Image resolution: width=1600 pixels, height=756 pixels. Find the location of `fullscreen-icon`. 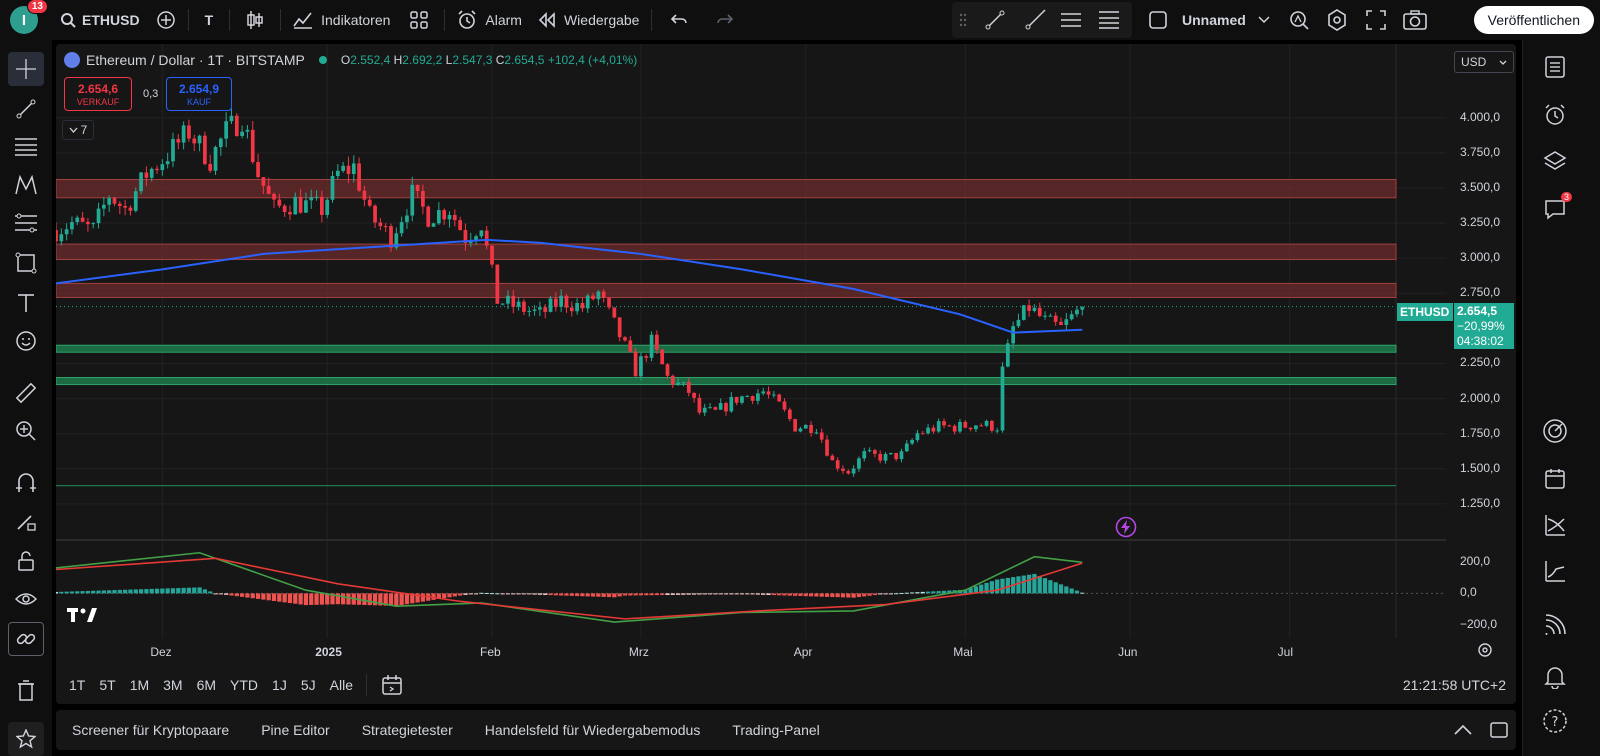

fullscreen-icon is located at coordinates (1376, 20).